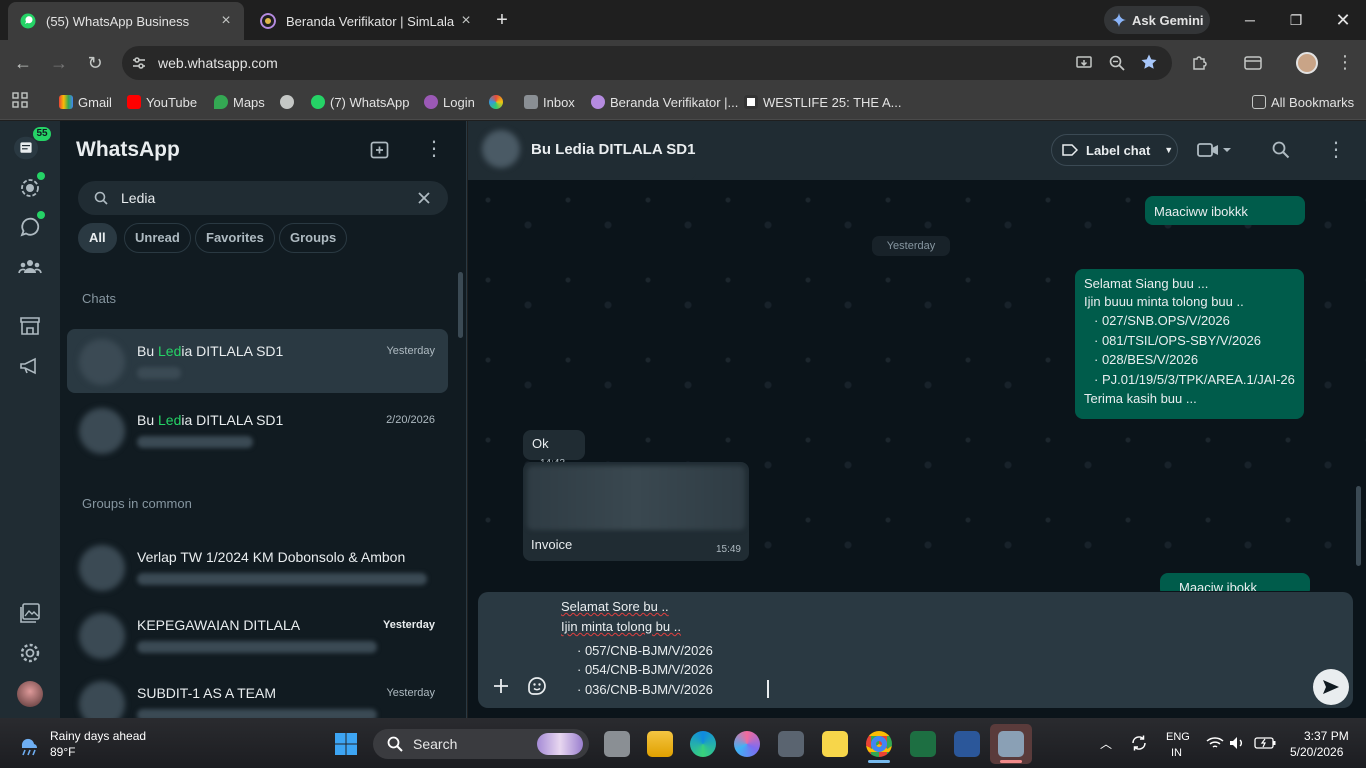 The image size is (1366, 768). I want to click on incoming-document-message: Invoice 15:49, so click(636, 511).